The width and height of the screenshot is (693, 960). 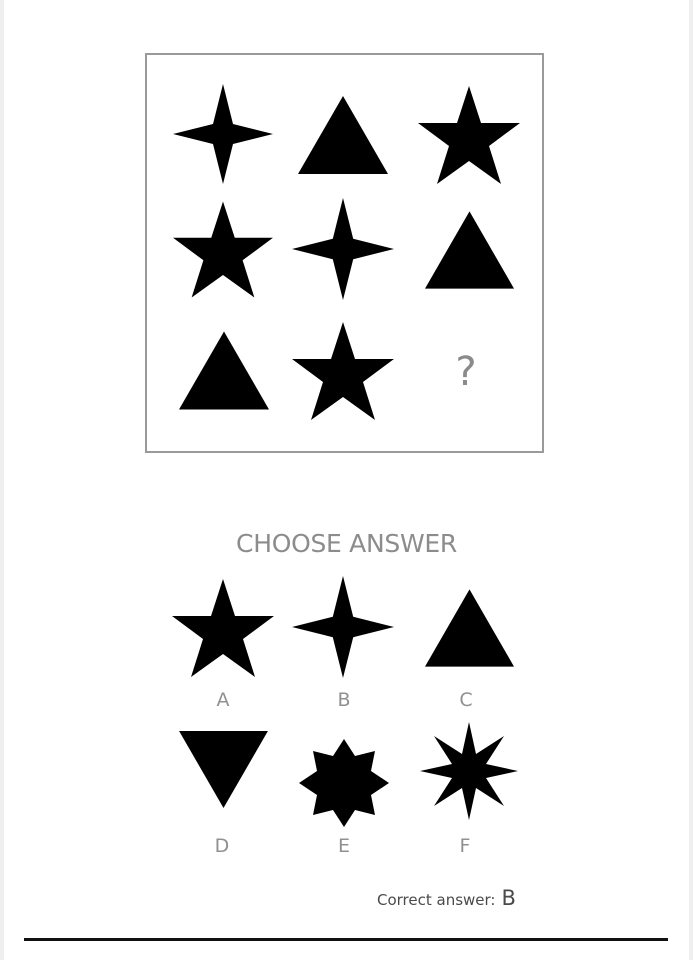 I want to click on correct-answer-prefix: Correct answer:, so click(x=436, y=900).